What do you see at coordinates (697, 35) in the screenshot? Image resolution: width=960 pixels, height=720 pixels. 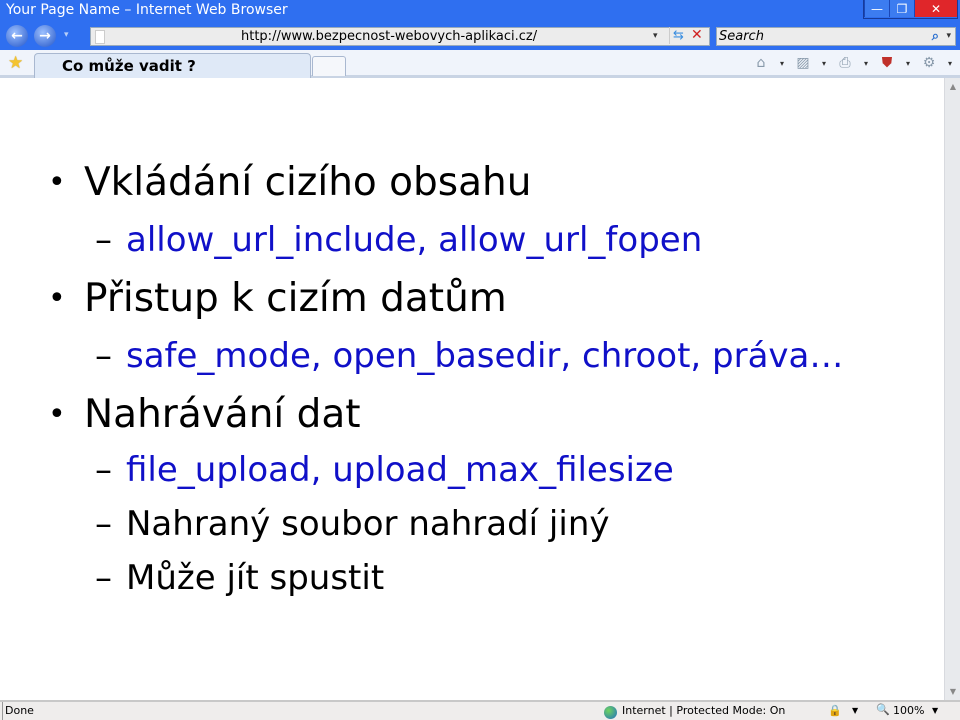 I see `stop-icon: ✕` at bounding box center [697, 35].